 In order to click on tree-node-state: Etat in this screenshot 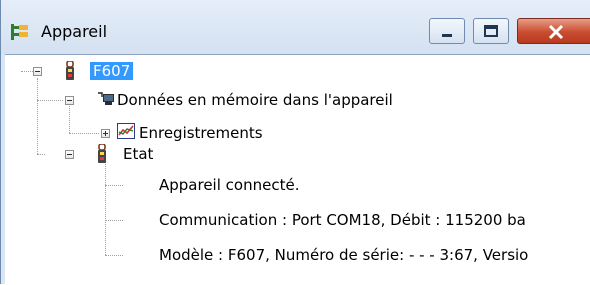, I will do `click(138, 154)`.